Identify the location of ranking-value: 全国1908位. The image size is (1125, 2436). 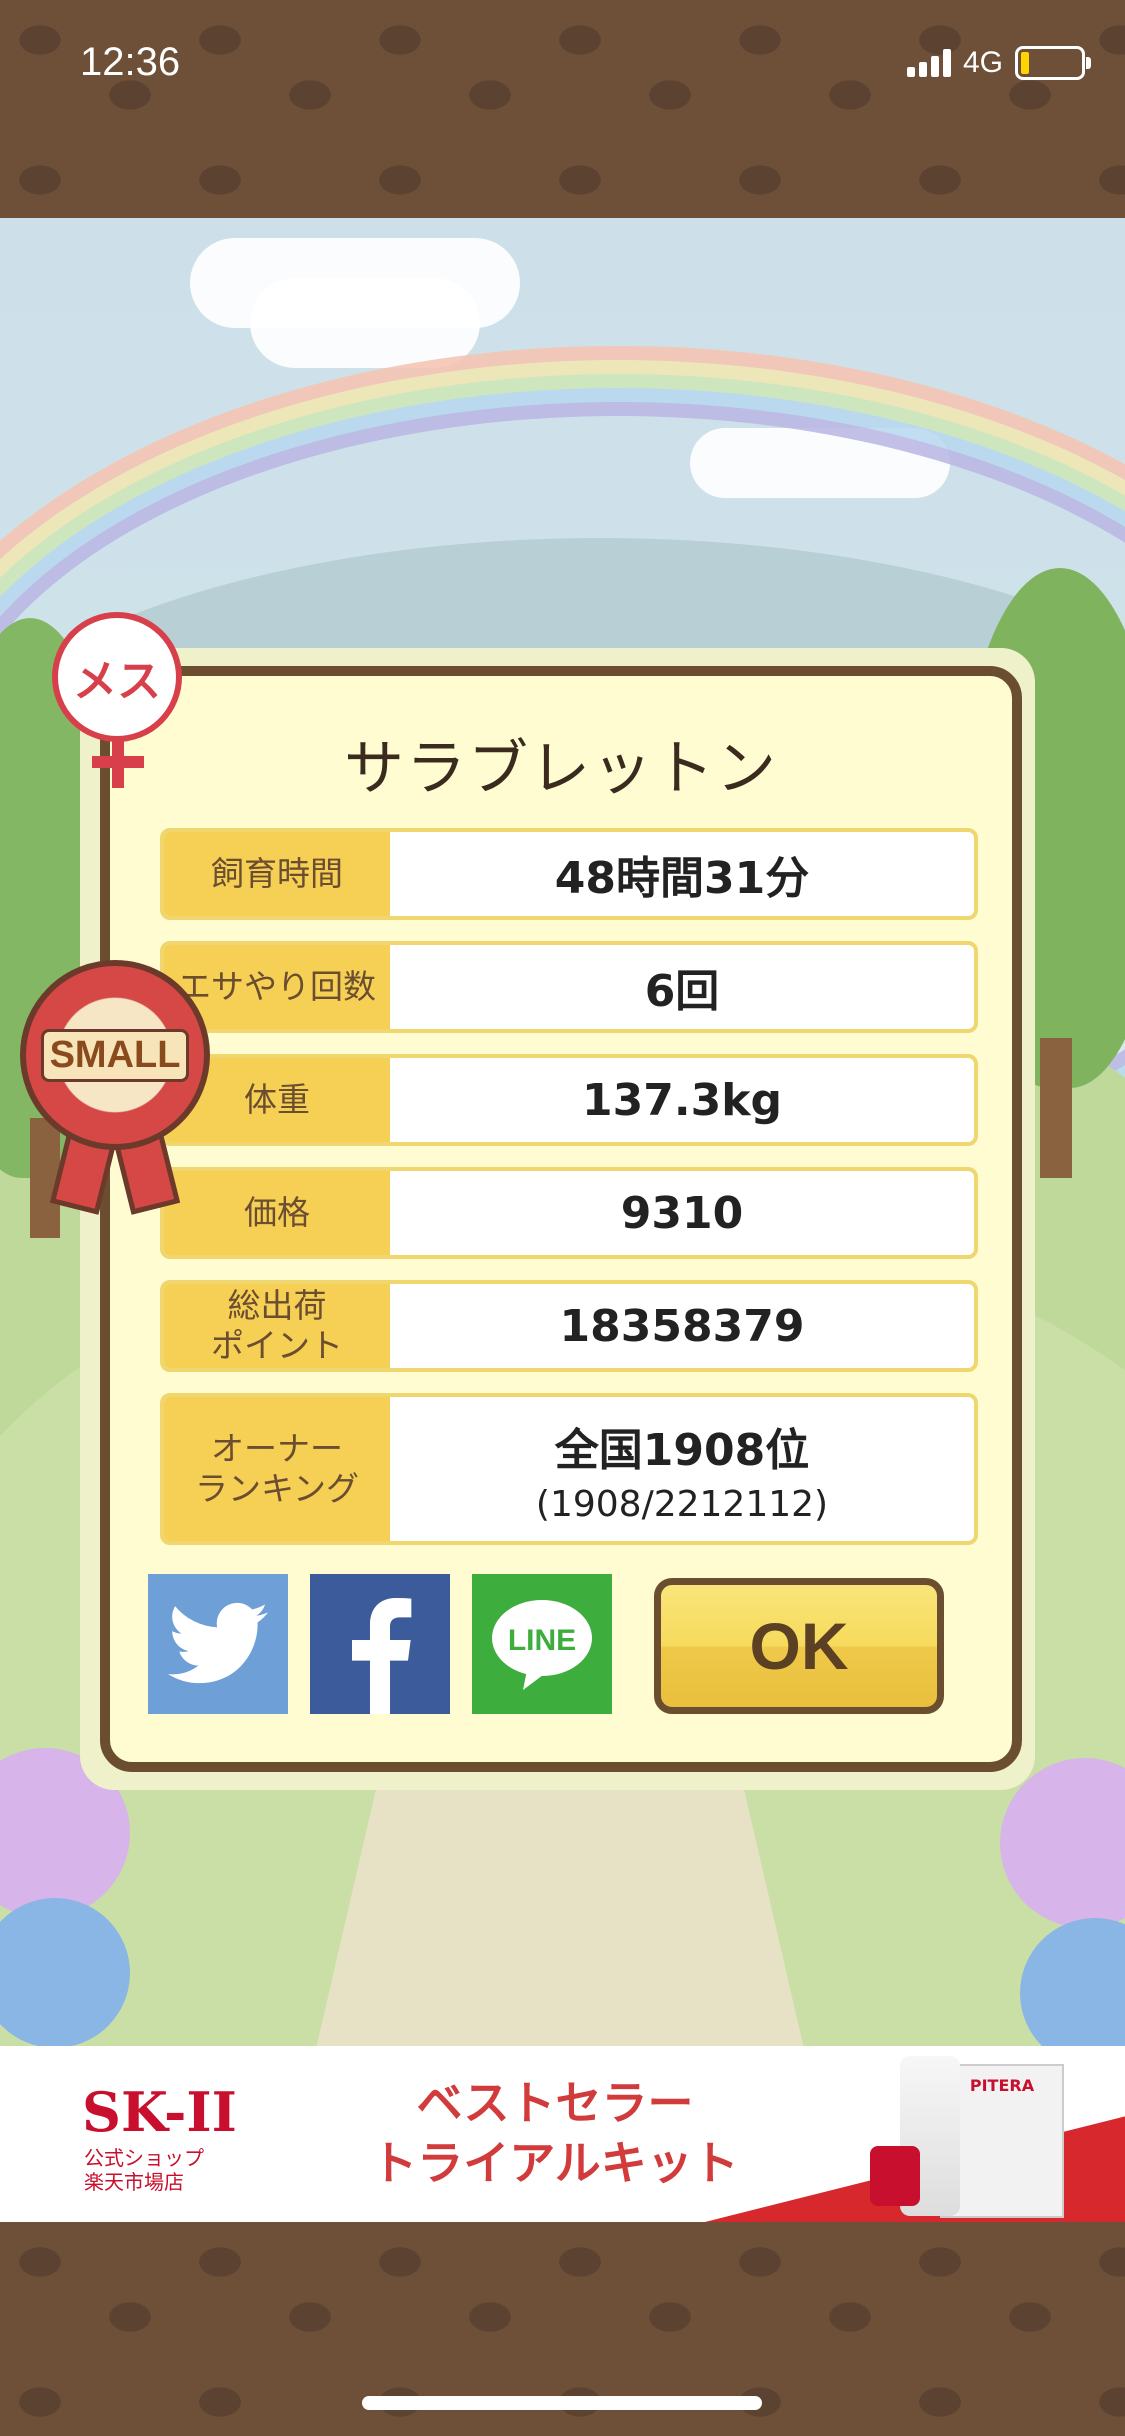
(682, 1450).